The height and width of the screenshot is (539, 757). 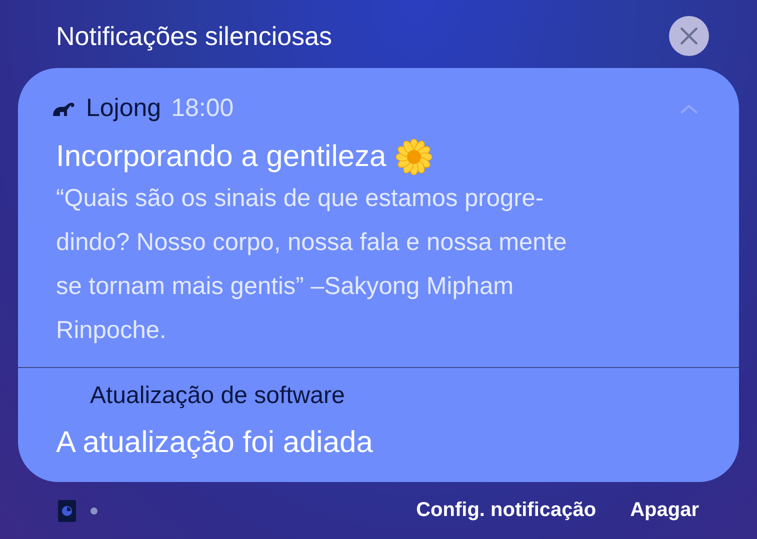 What do you see at coordinates (67, 511) in the screenshot?
I see `app-icon` at bounding box center [67, 511].